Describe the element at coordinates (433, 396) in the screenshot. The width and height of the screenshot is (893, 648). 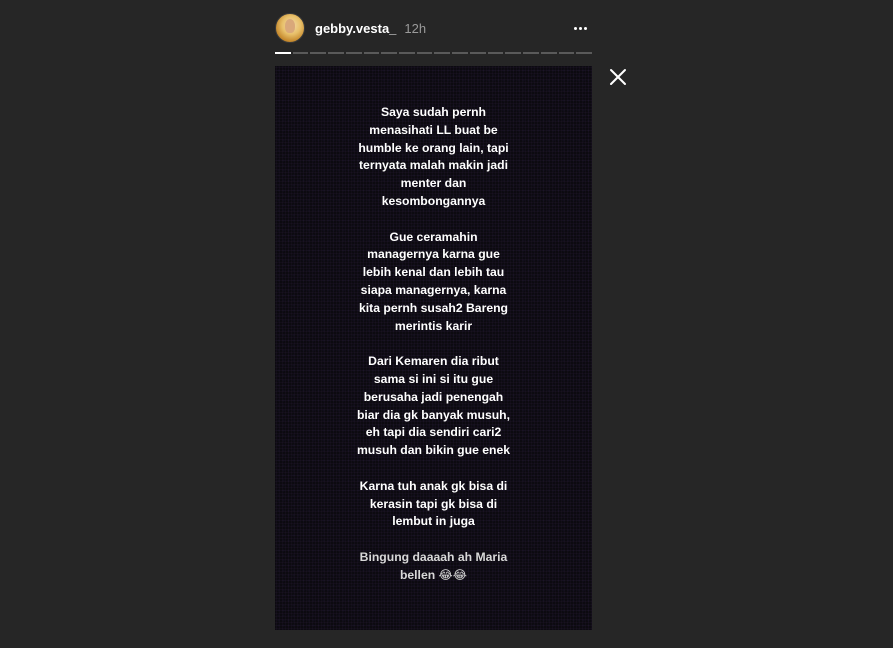
I see `story-line: berusaha jadi penengah` at that location.